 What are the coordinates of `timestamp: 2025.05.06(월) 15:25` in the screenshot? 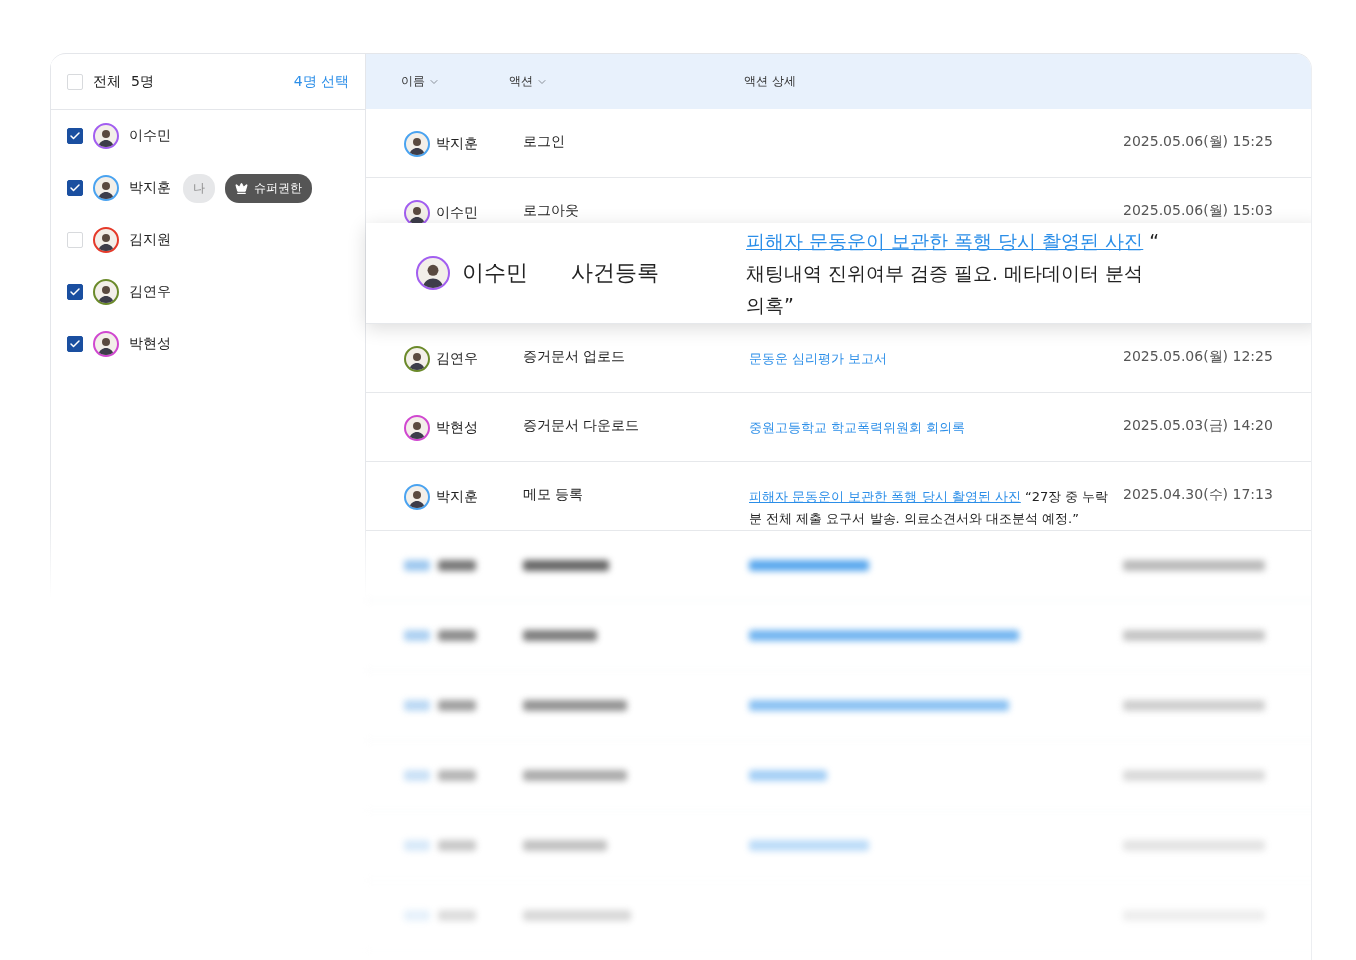 It's located at (1198, 141).